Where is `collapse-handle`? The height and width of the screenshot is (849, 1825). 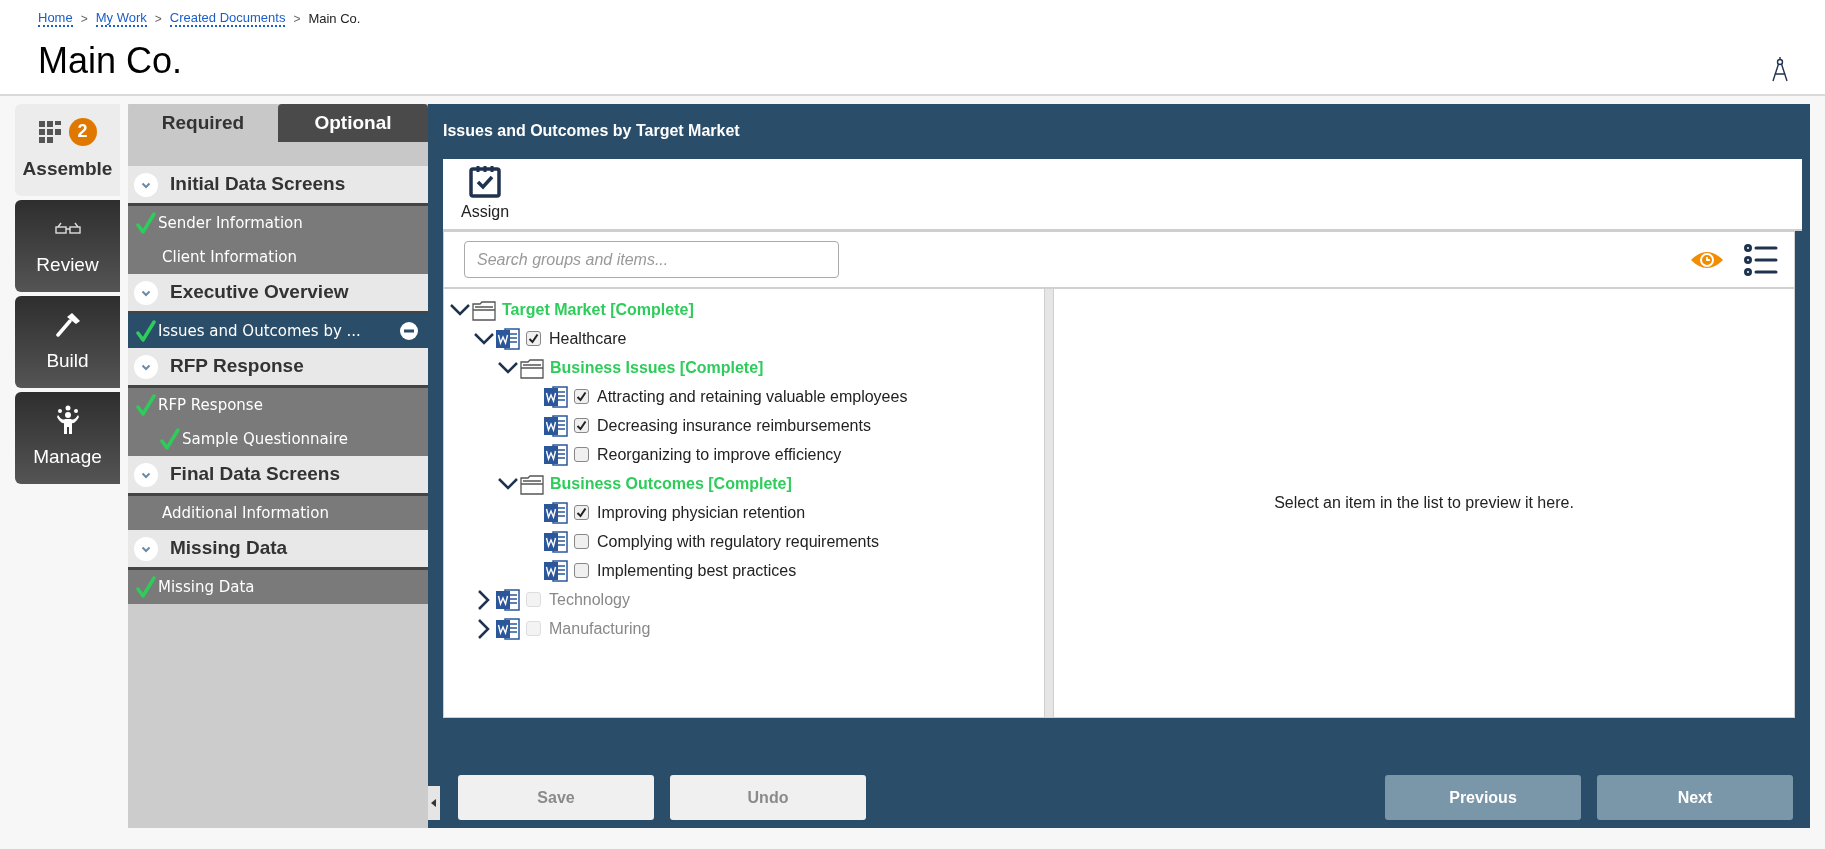 collapse-handle is located at coordinates (434, 803).